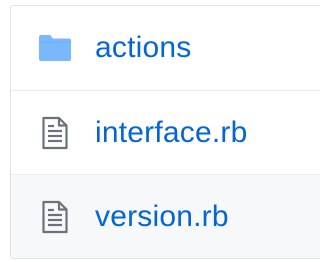  Describe the element at coordinates (162, 217) in the screenshot. I see `file-link-version-rb: version.rb` at that location.